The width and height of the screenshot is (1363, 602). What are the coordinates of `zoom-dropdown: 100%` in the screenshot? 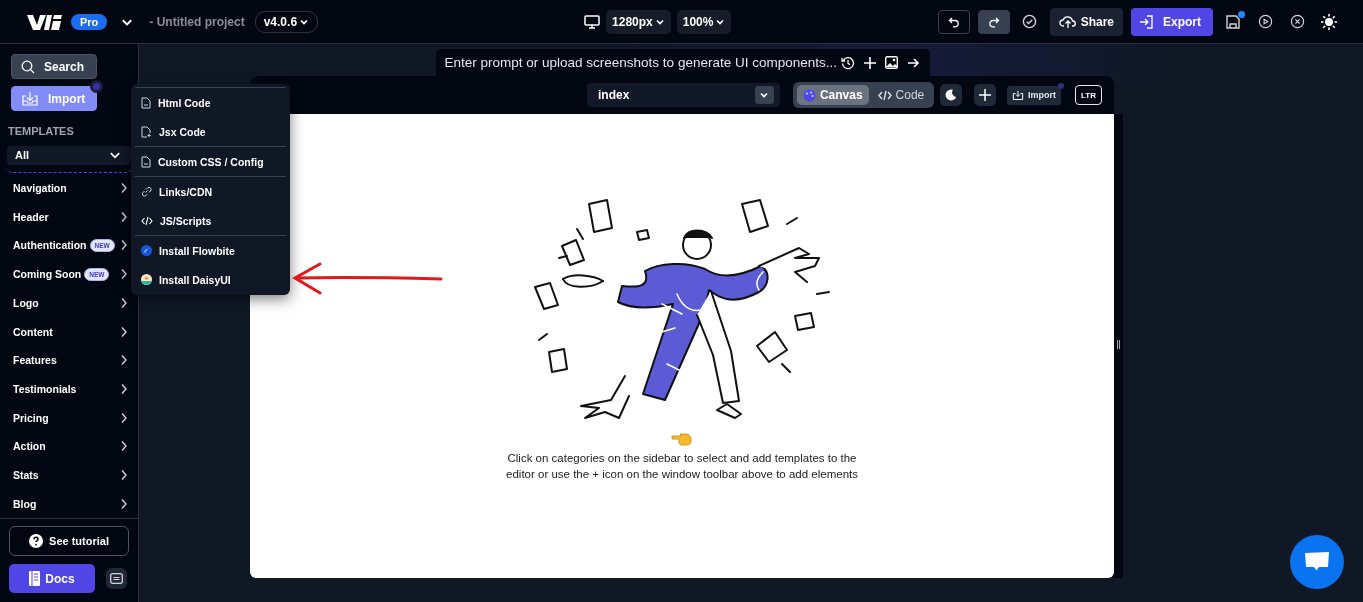 It's located at (704, 21).